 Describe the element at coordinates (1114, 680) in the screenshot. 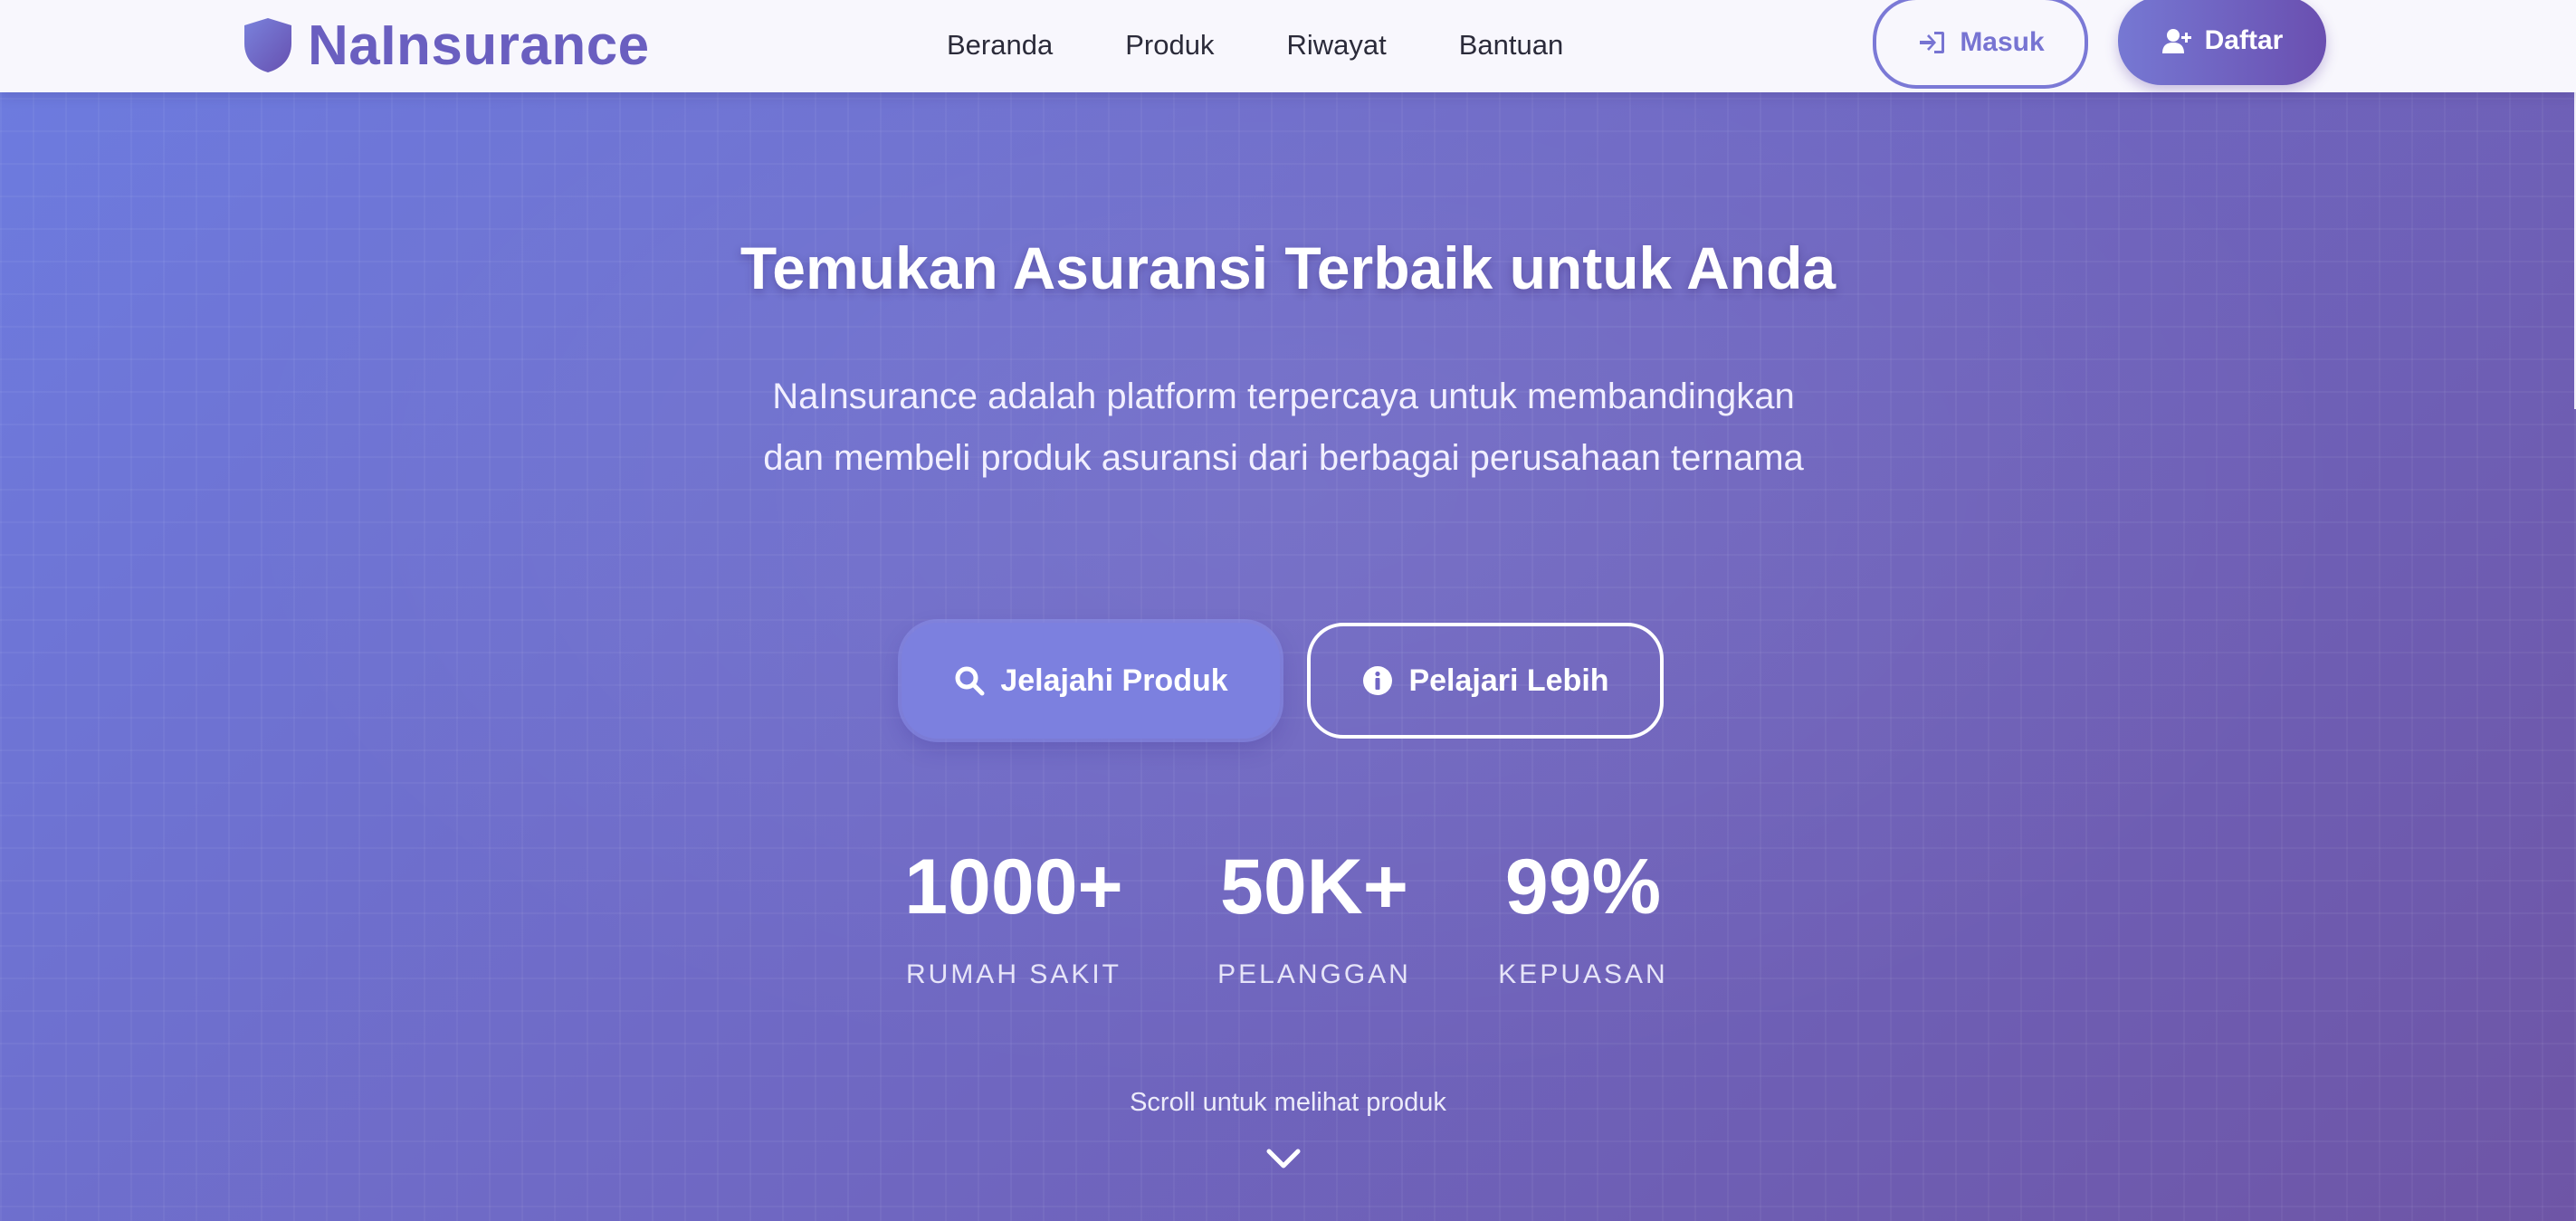

I see `explore-products-label: Jelajahi Produk` at that location.